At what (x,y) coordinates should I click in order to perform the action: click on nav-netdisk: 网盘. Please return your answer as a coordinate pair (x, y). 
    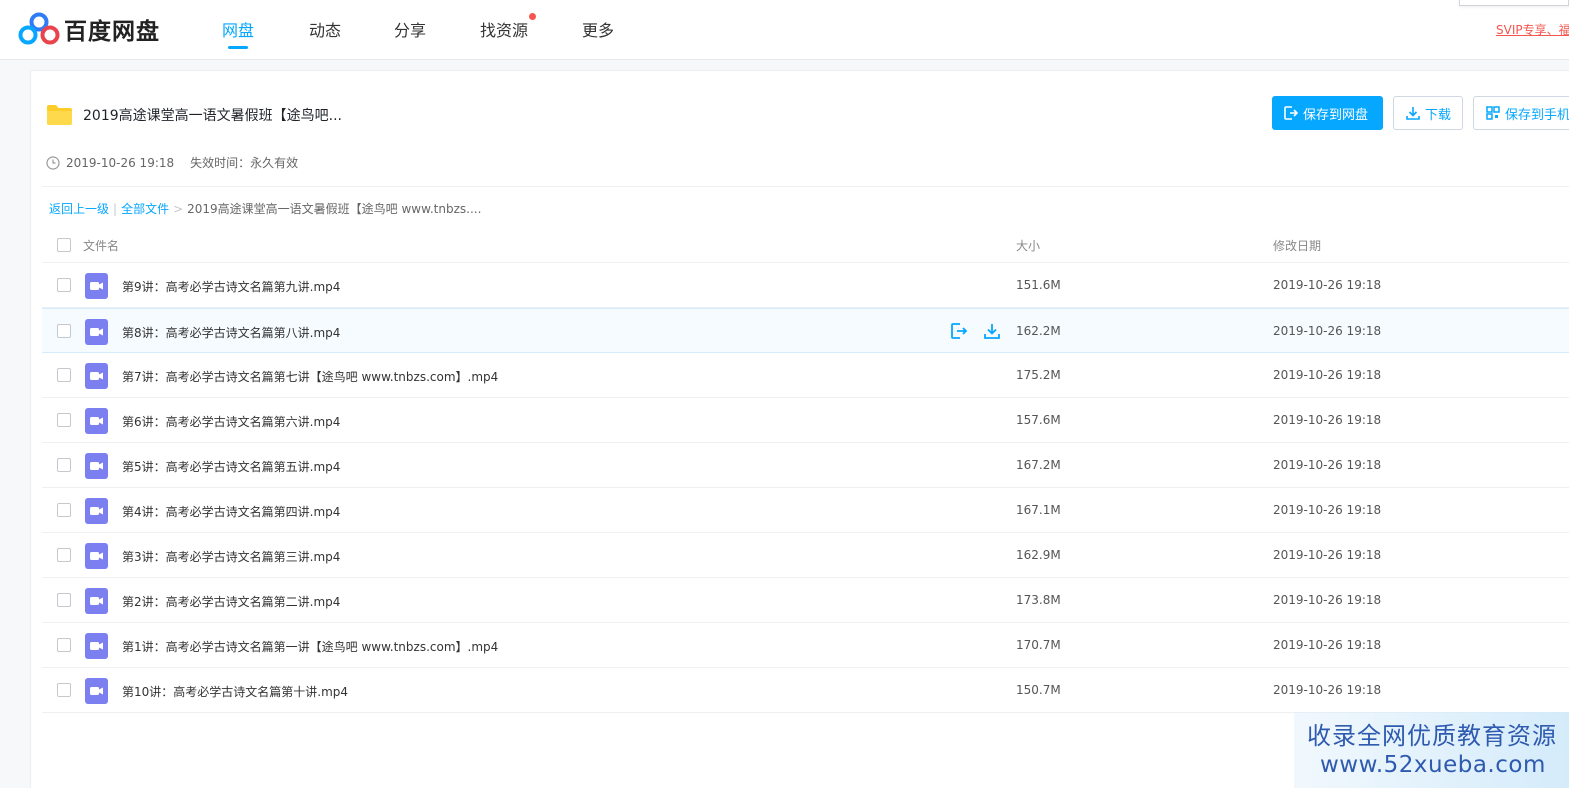
    Looking at the image, I should click on (238, 33).